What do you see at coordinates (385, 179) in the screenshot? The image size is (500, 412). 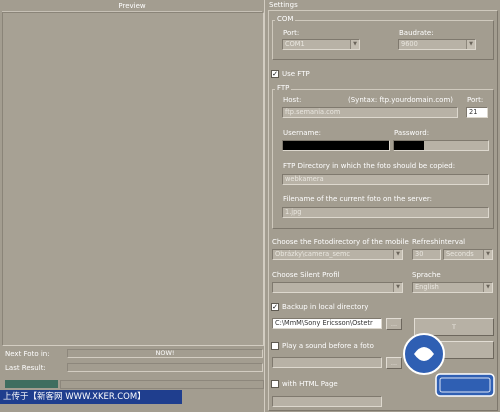 I see `ftp-directory-input: webkamera` at bounding box center [385, 179].